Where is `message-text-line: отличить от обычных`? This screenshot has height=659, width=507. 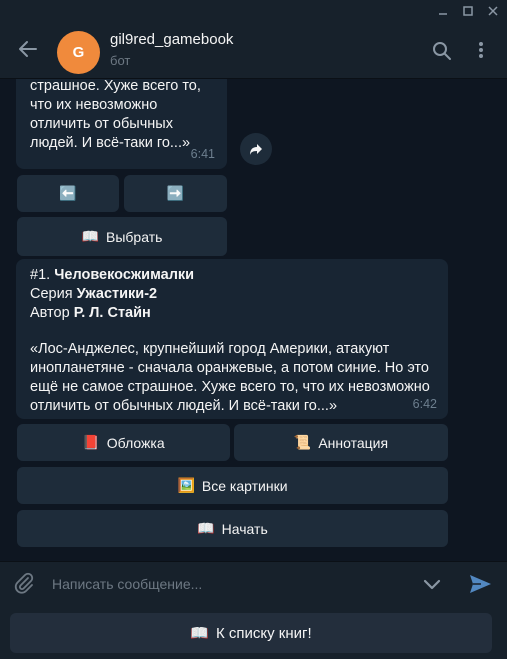
message-text-line: отличить от обычных is located at coordinates (101, 124).